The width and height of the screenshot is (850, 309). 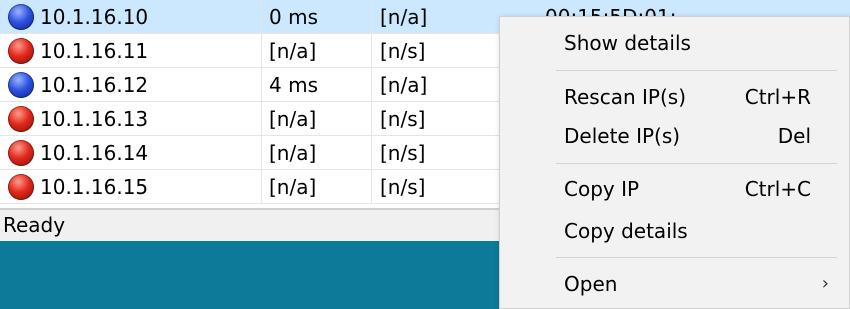 What do you see at coordinates (627, 43) in the screenshot?
I see `menu-item-label: Show details` at bounding box center [627, 43].